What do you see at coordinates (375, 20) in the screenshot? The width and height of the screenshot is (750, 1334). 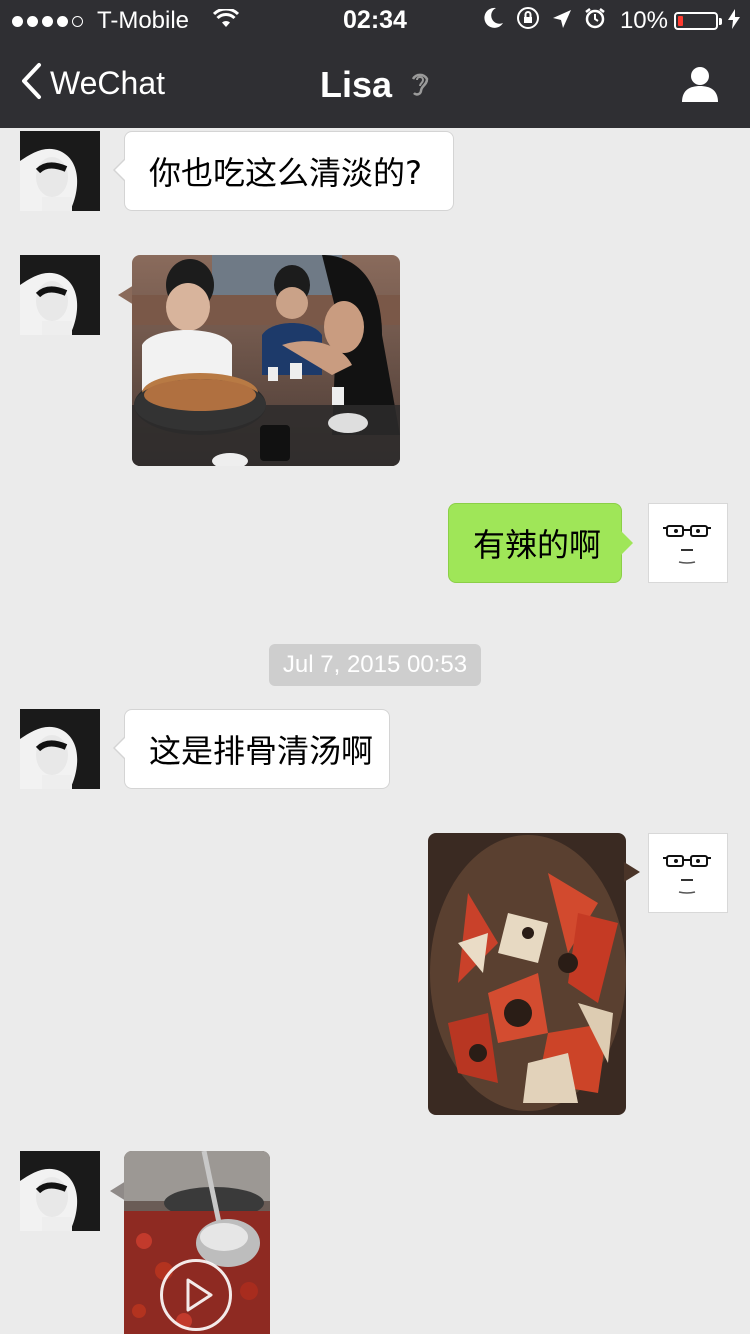 I see `status-bar: T-Mobile 02:34 10%` at bounding box center [375, 20].